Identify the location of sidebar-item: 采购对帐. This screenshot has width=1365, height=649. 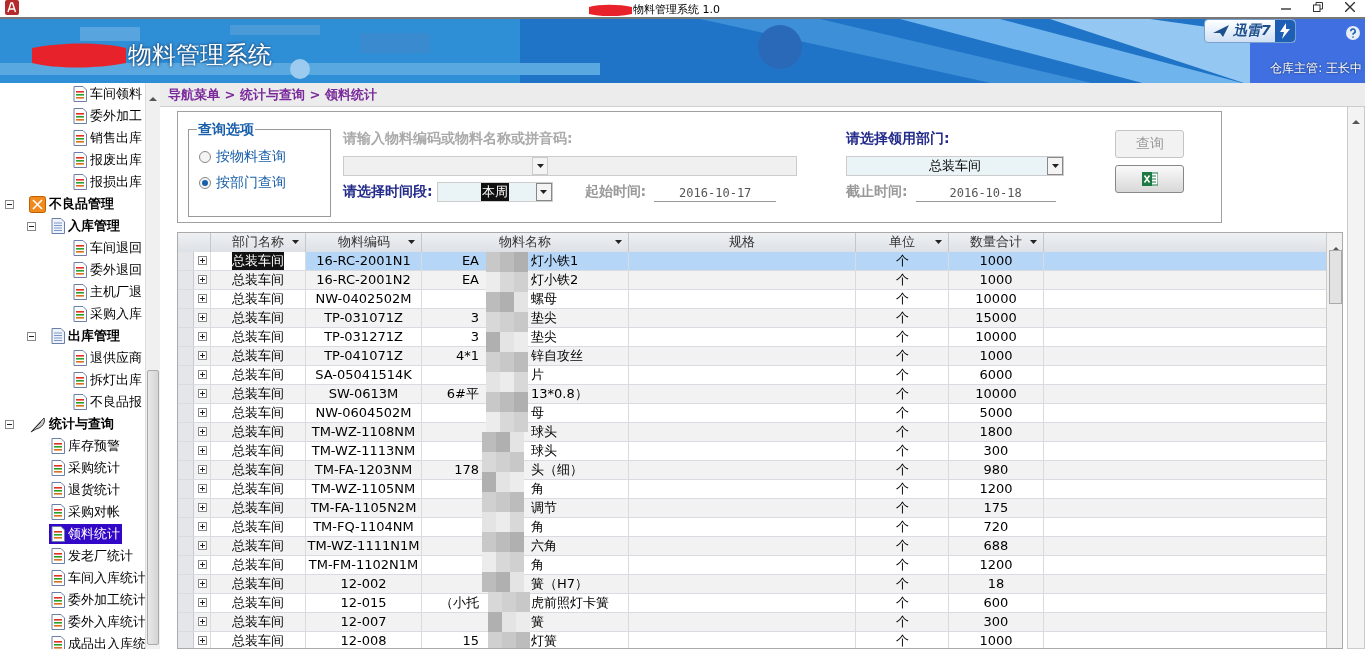
(85, 512).